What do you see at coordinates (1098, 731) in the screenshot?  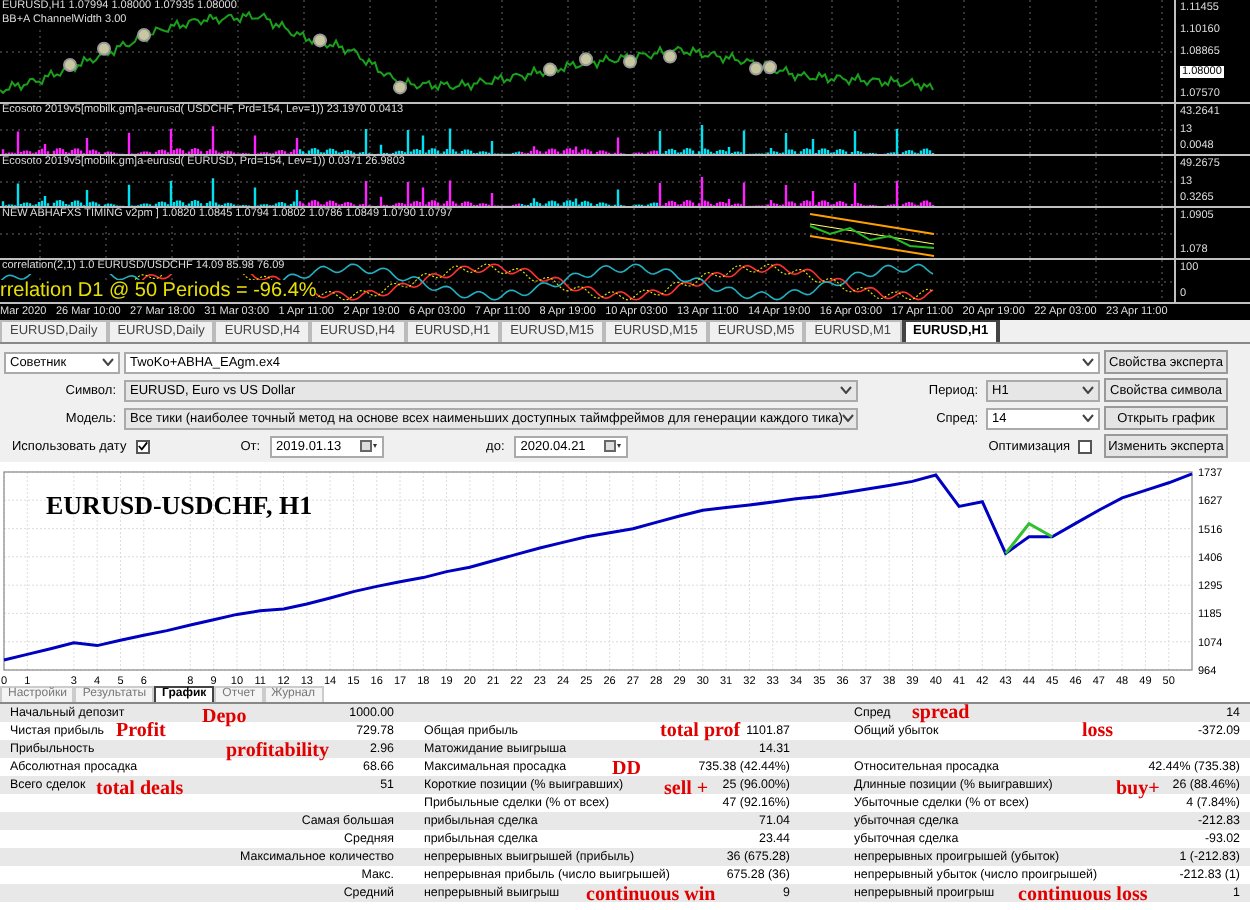 I see `annotation: loss` at bounding box center [1098, 731].